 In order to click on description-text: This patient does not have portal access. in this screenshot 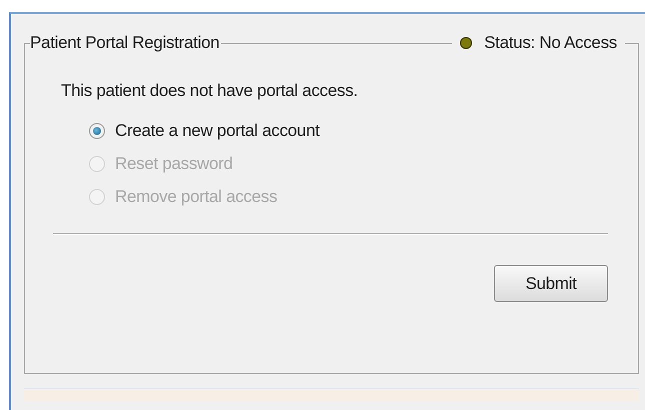, I will do `click(210, 91)`.